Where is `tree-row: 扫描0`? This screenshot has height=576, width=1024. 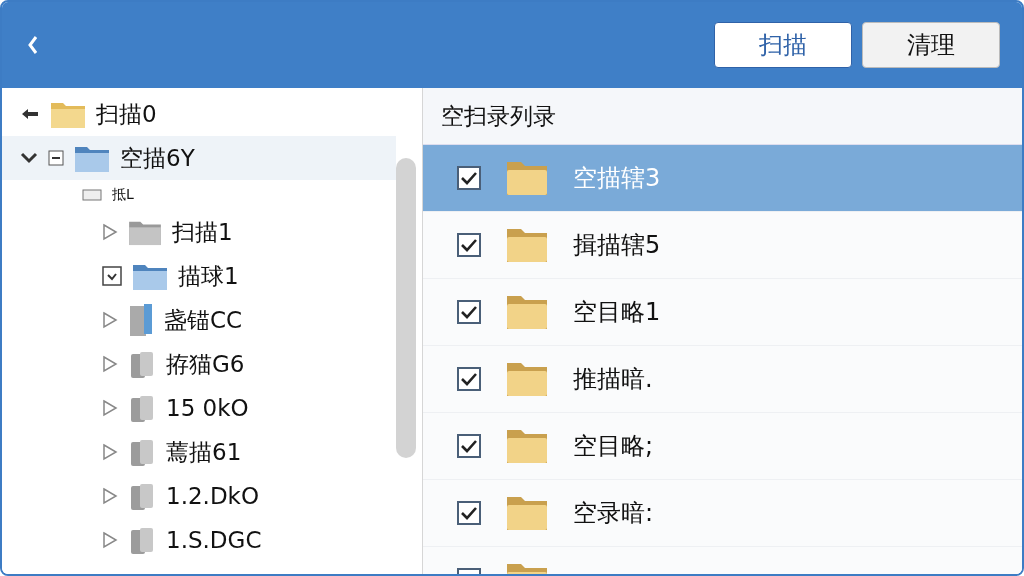 tree-row: 扫描0 is located at coordinates (199, 114).